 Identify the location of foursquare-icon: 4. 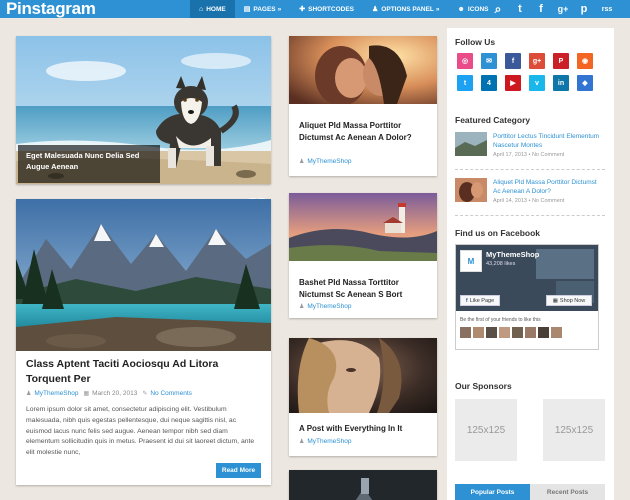
(489, 83).